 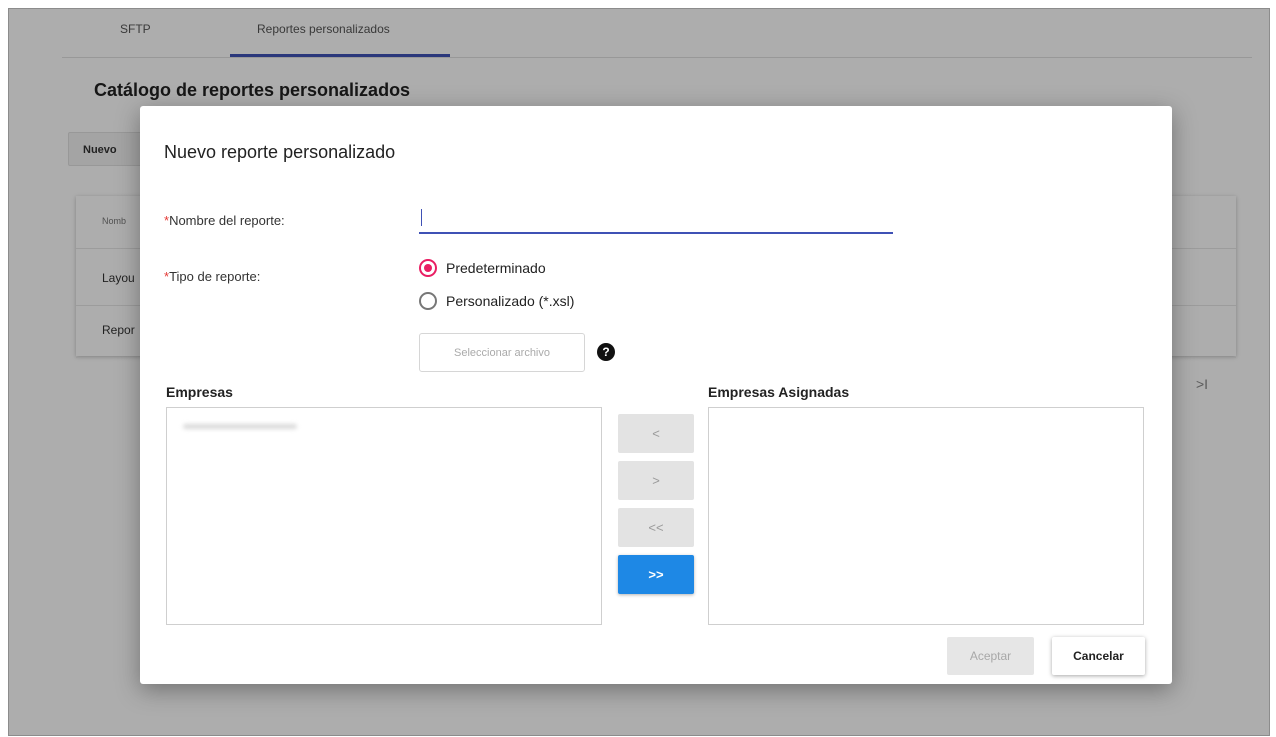 I want to click on accept-button: Aceptar, so click(x=990, y=656).